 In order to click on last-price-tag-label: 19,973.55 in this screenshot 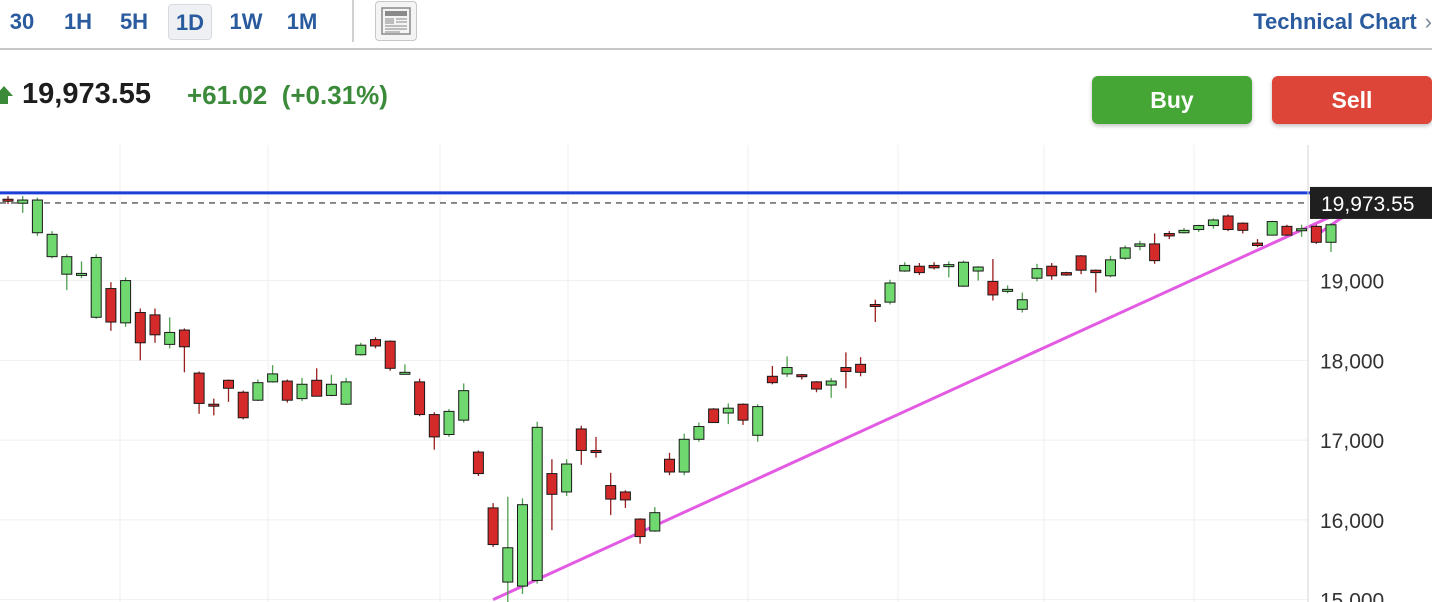, I will do `click(1367, 204)`.